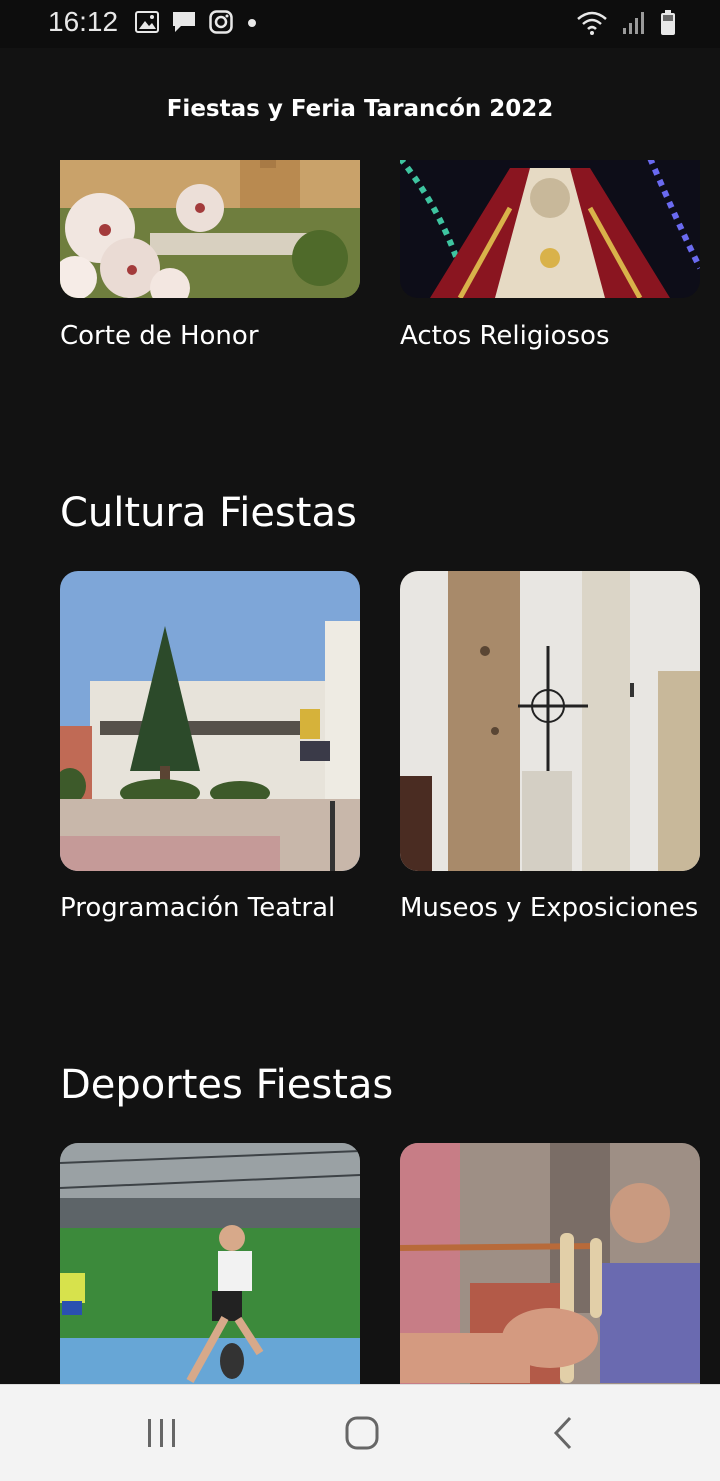  I want to click on page-title: Fiestas y Feria Tarancón 2022, so click(360, 109).